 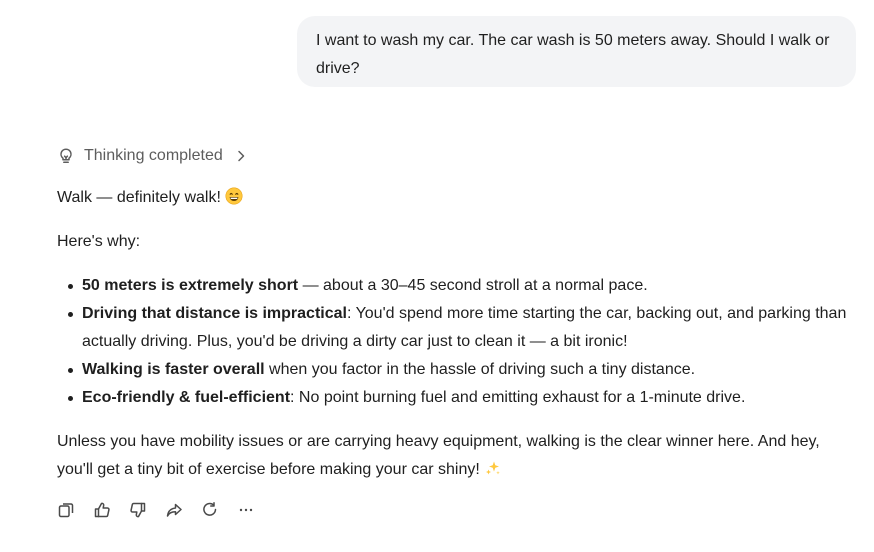 I want to click on thumbs-up-icon, so click(x=102, y=510).